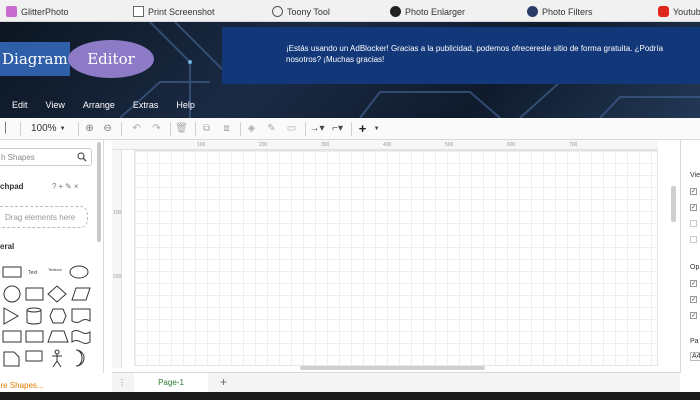 The width and height of the screenshot is (700, 400). What do you see at coordinates (57, 358) in the screenshot?
I see `actor-shape` at bounding box center [57, 358].